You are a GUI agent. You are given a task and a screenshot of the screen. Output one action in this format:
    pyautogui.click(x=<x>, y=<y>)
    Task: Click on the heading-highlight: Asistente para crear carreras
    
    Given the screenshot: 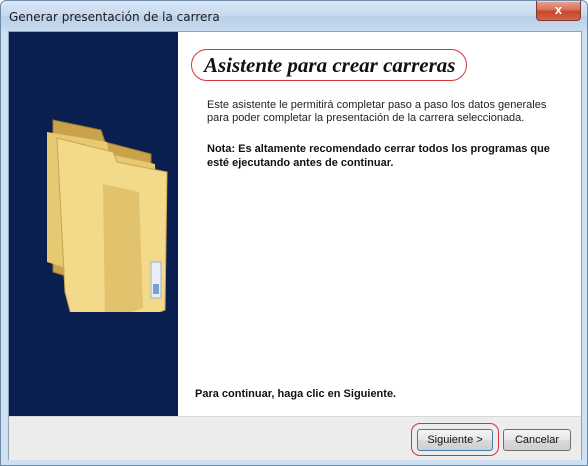 What is the action you would take?
    pyautogui.click(x=329, y=65)
    